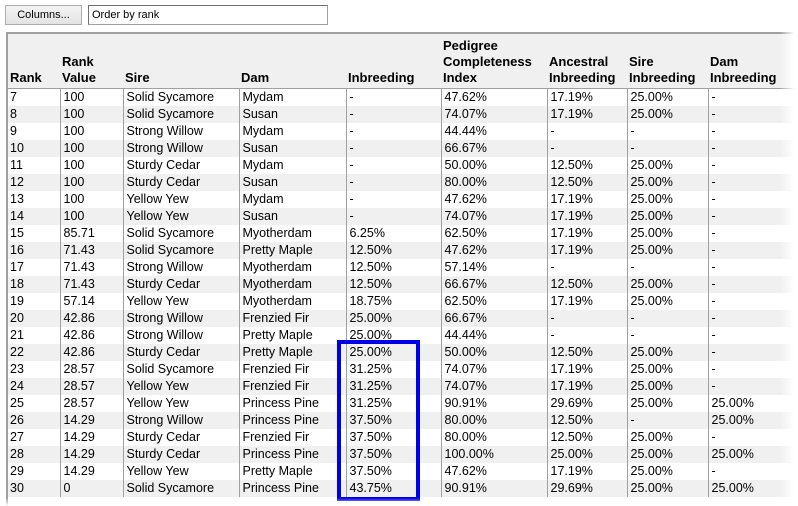 The image size is (798, 506). What do you see at coordinates (34, 148) in the screenshot?
I see `cell-rank: 10` at bounding box center [34, 148].